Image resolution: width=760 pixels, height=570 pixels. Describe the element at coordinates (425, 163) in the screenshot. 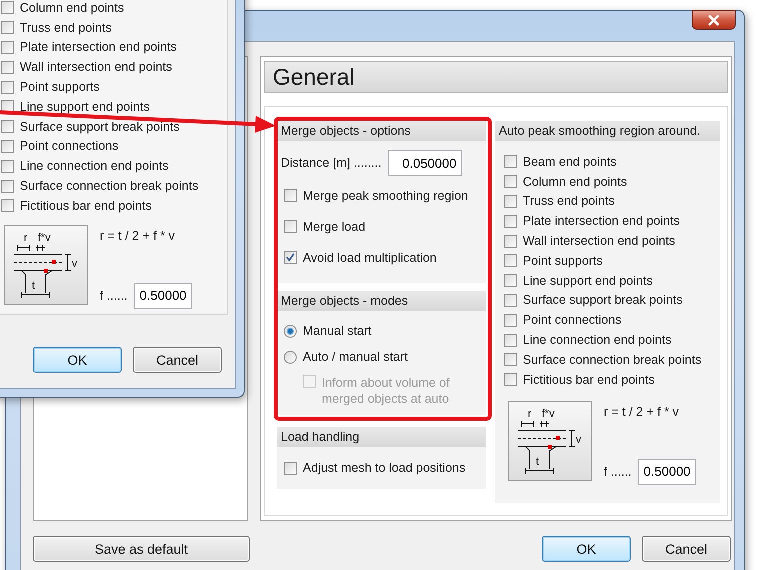

I see `distance-field: 0.050000` at that location.